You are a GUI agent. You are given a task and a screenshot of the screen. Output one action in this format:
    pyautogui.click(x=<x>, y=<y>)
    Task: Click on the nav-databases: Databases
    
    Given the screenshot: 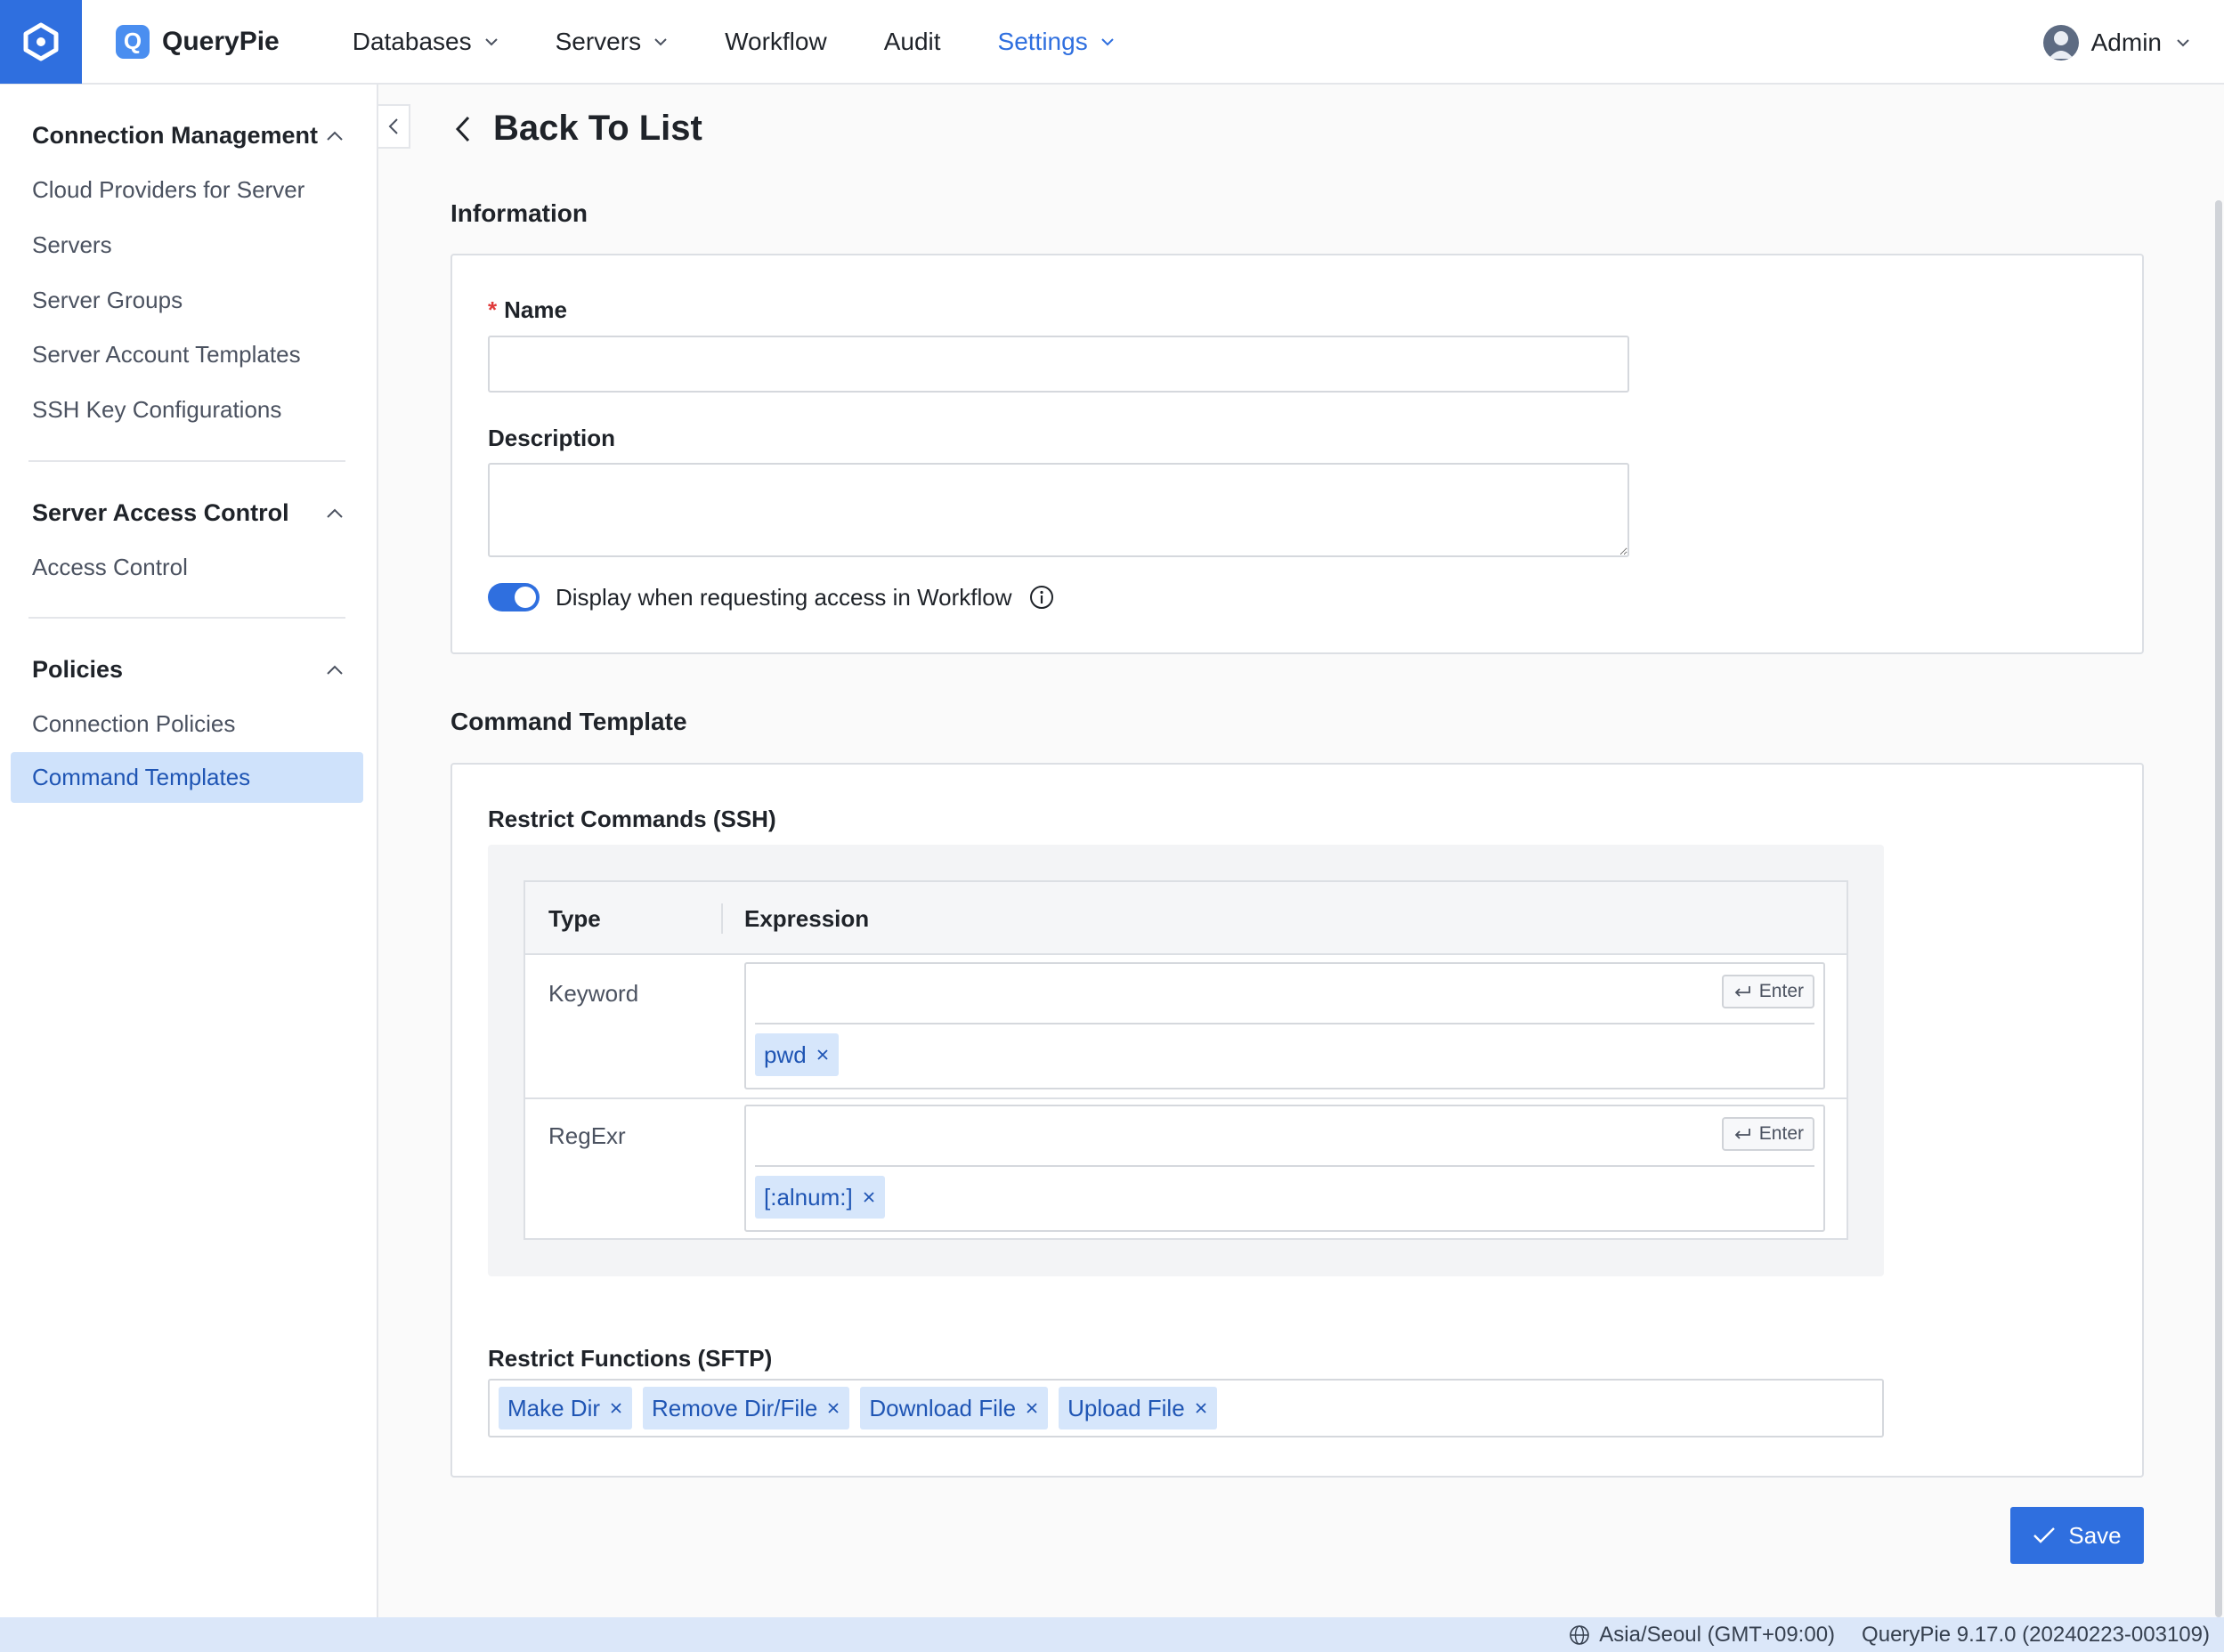 What is the action you would take?
    pyautogui.click(x=426, y=42)
    